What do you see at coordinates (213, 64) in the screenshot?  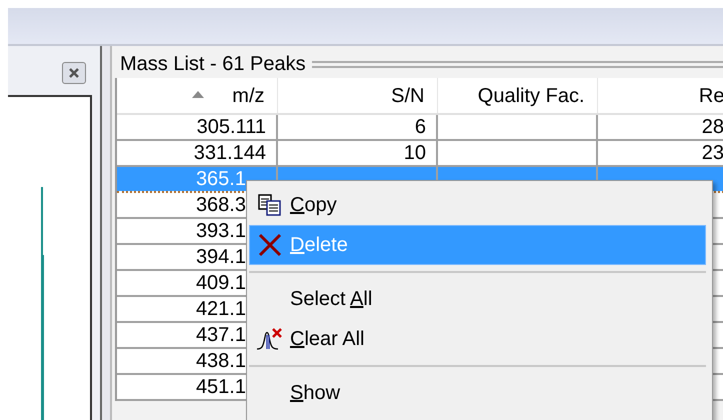 I see `panel-title: Mass List - 61 Peaks` at bounding box center [213, 64].